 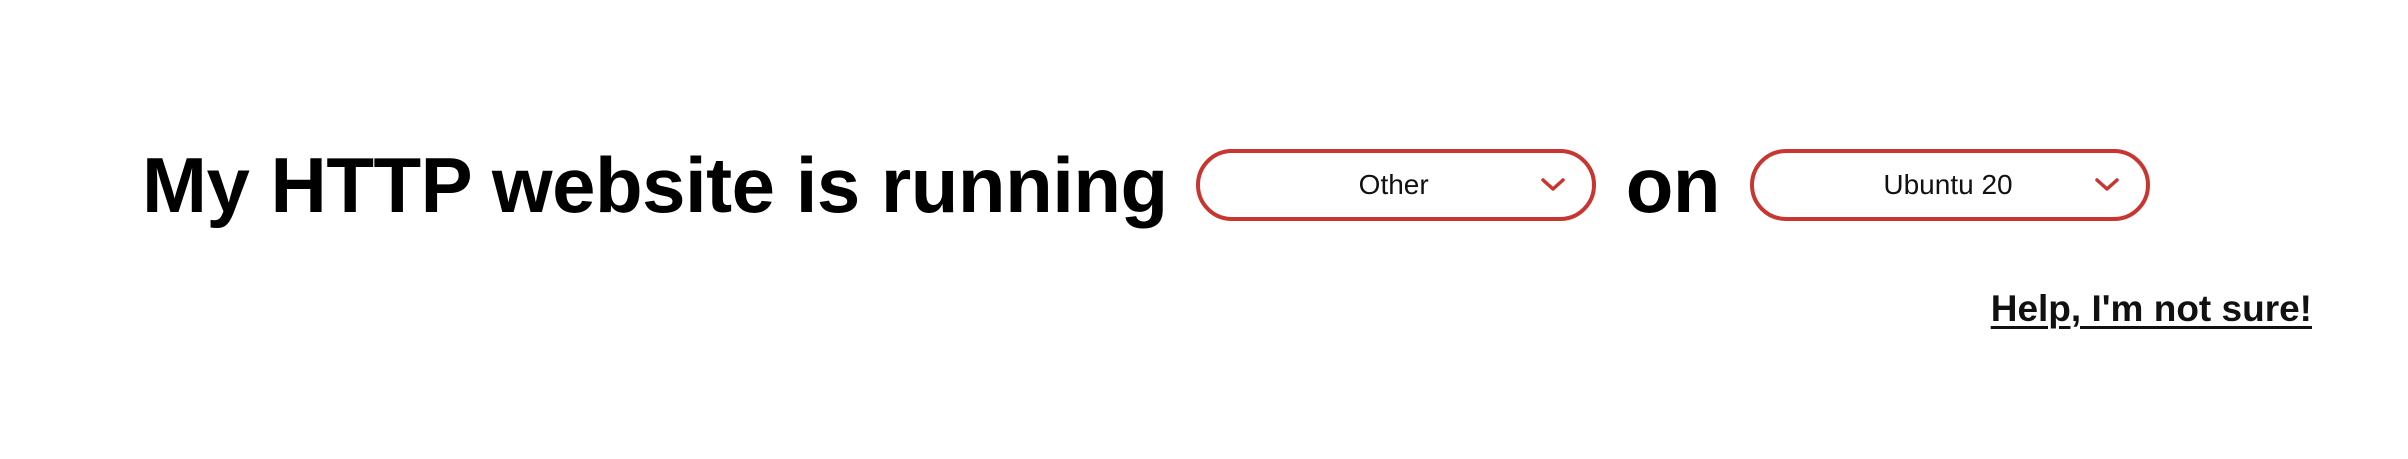 I want to click on help-not-sure-link: Help, I'm not sure!, so click(x=2151, y=309).